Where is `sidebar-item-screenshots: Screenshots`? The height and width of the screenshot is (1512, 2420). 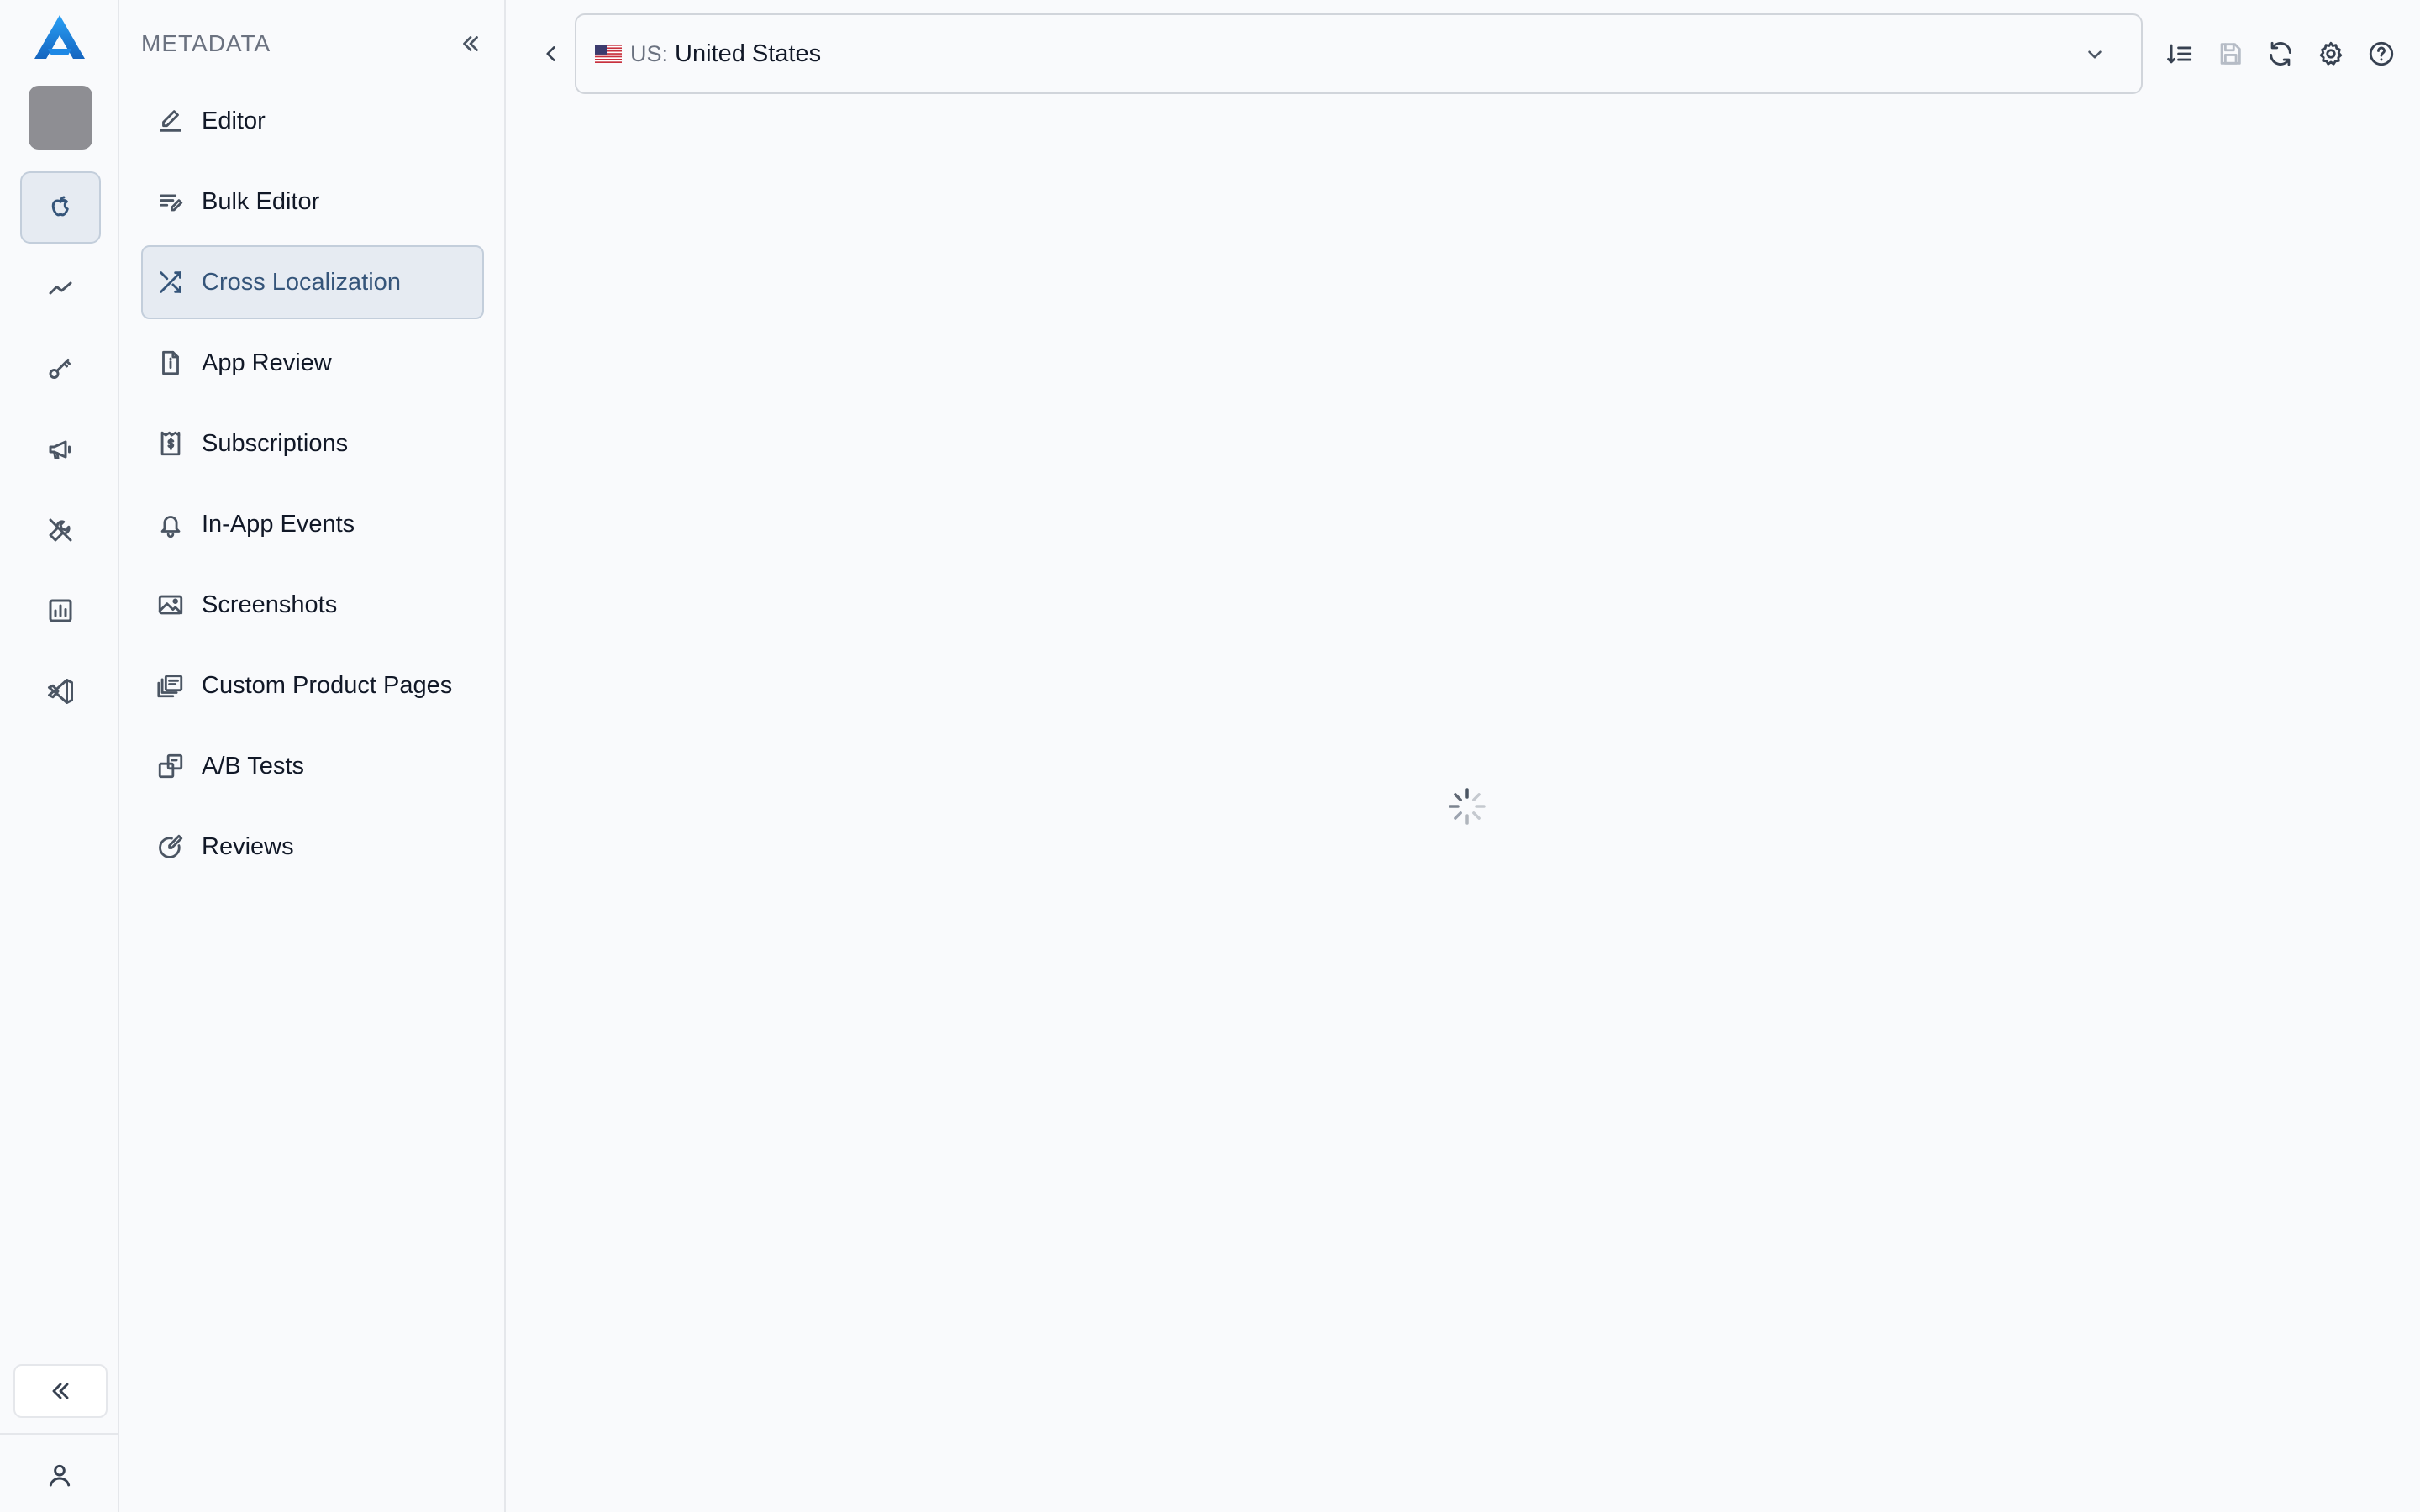
sidebar-item-screenshots: Screenshots is located at coordinates (313, 605).